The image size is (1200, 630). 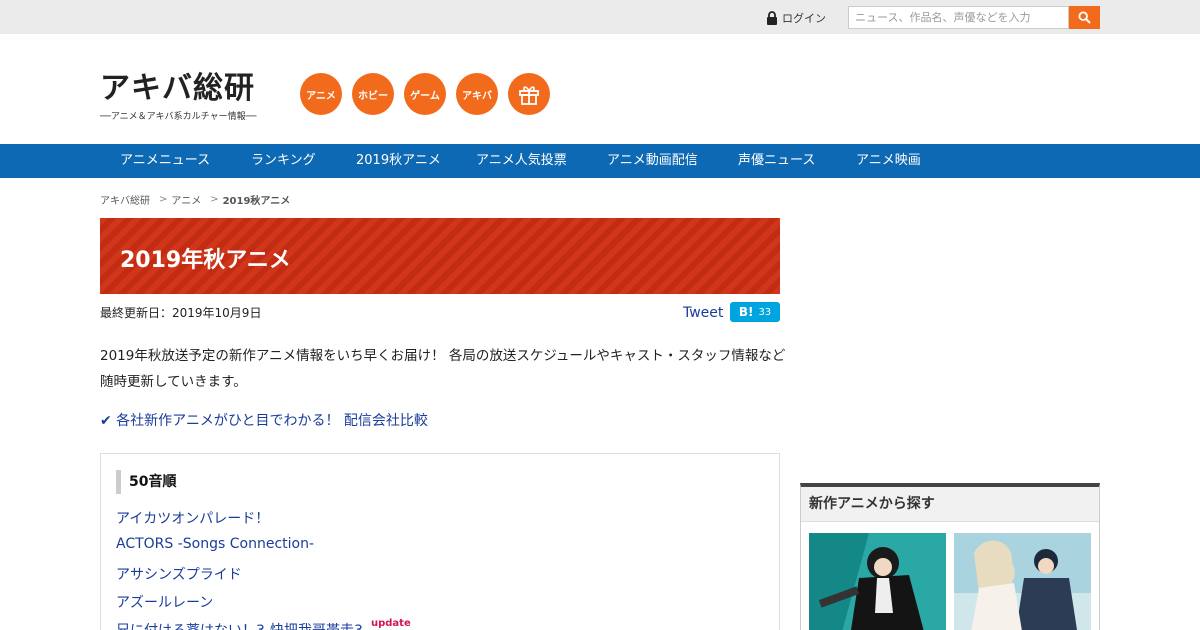 What do you see at coordinates (178, 117) in the screenshot?
I see `logo-tagline: ──アニメ＆アキバ系カルチャー情報──` at bounding box center [178, 117].